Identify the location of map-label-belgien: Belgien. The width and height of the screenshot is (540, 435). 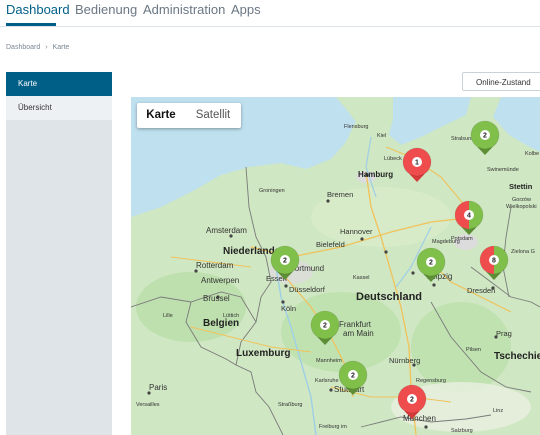
(221, 323).